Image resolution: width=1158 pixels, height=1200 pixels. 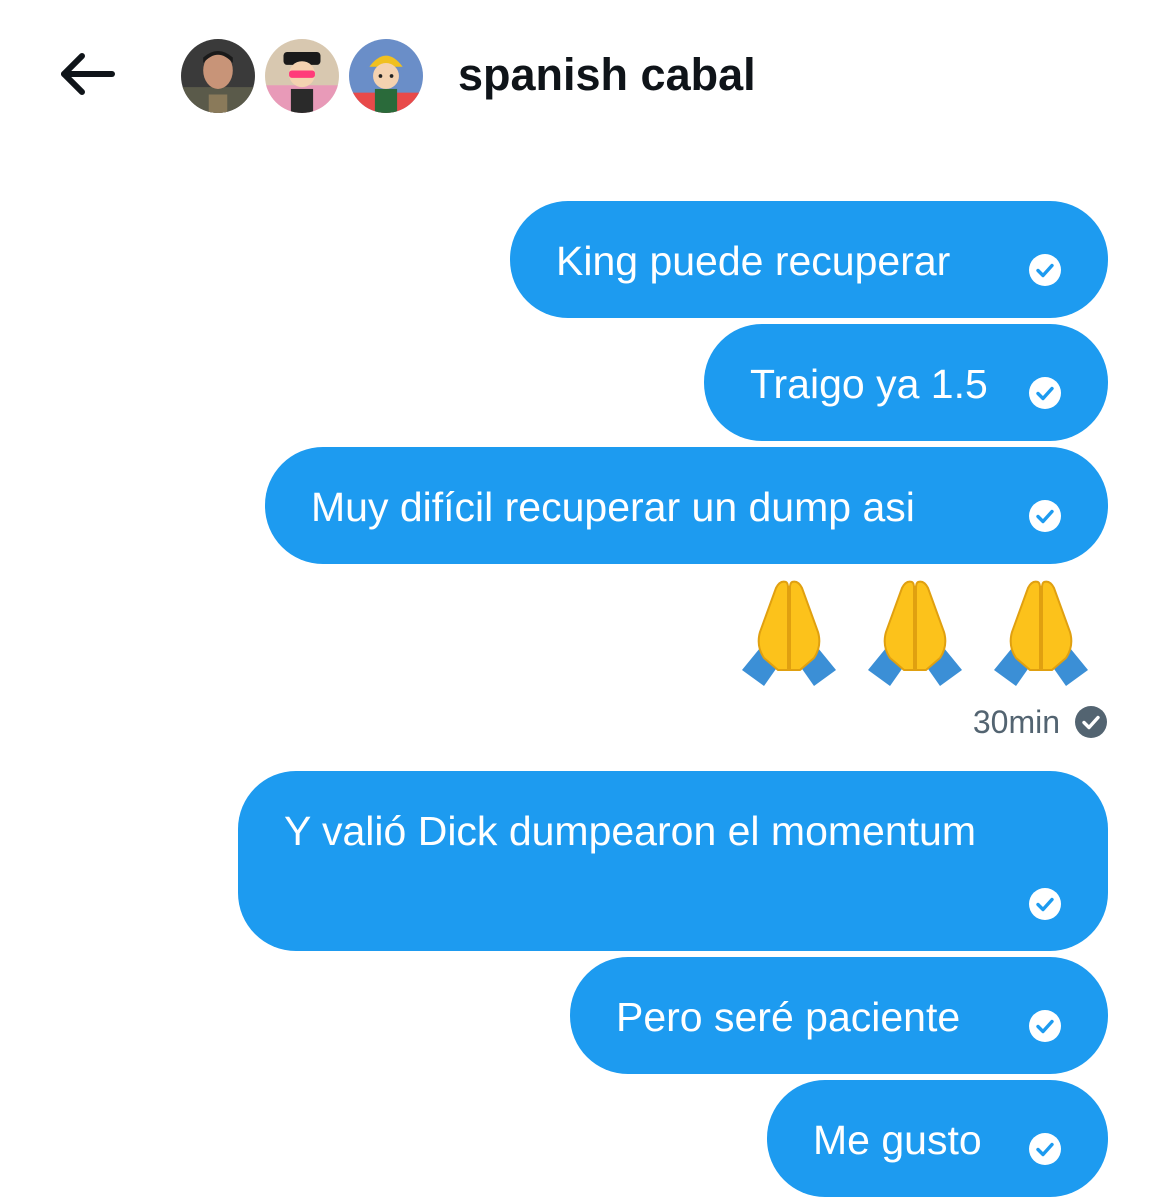 I want to click on arrow-left-icon, so click(x=88, y=74).